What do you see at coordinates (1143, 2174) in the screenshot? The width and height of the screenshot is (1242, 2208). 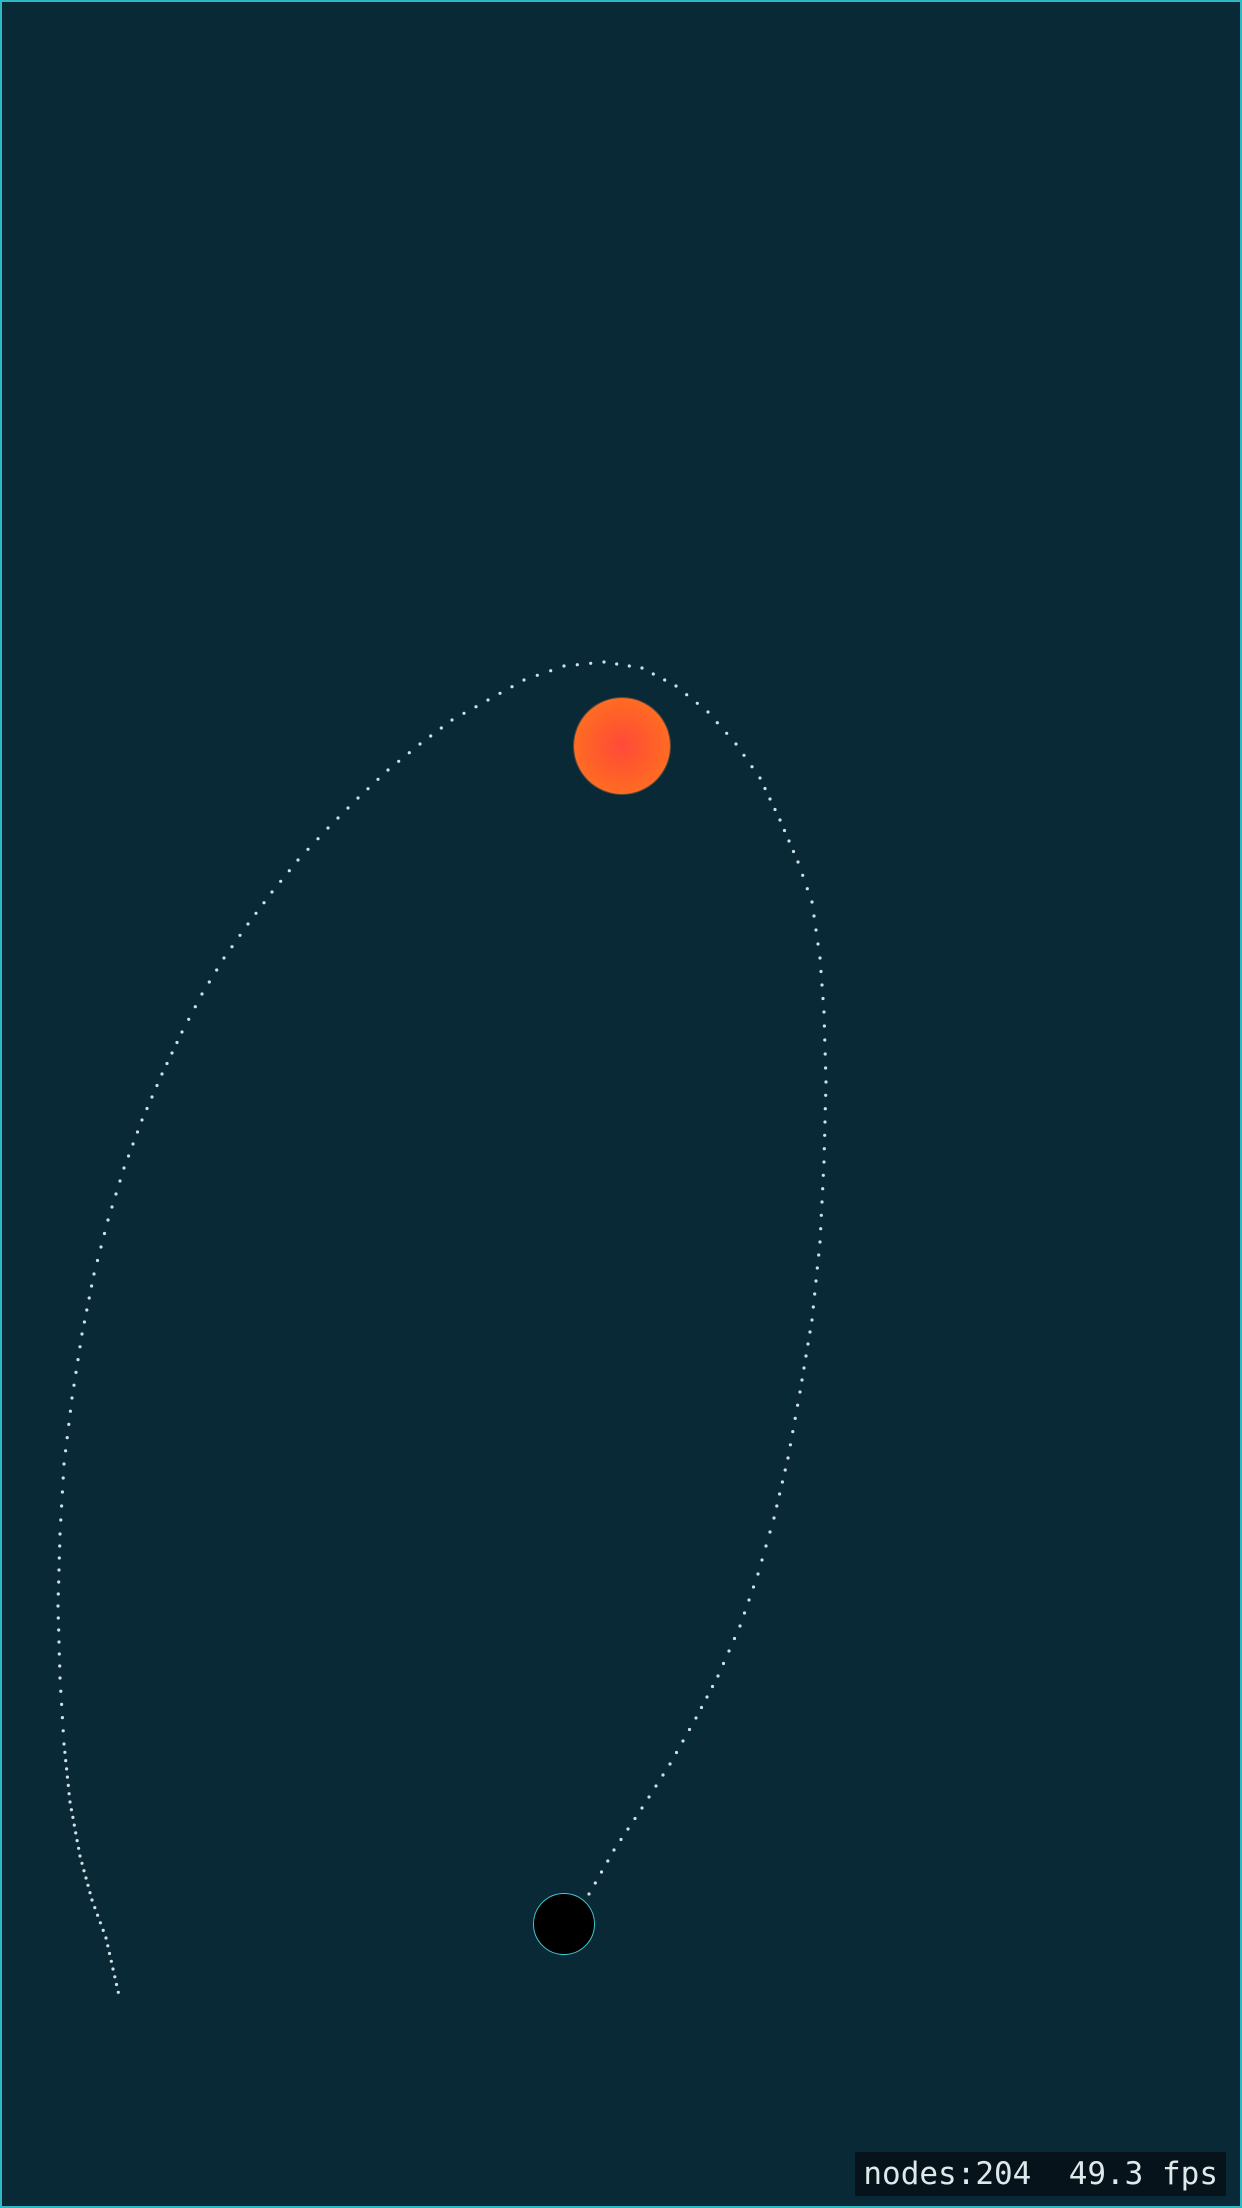 I see `fps-readout: 49.3 fps` at bounding box center [1143, 2174].